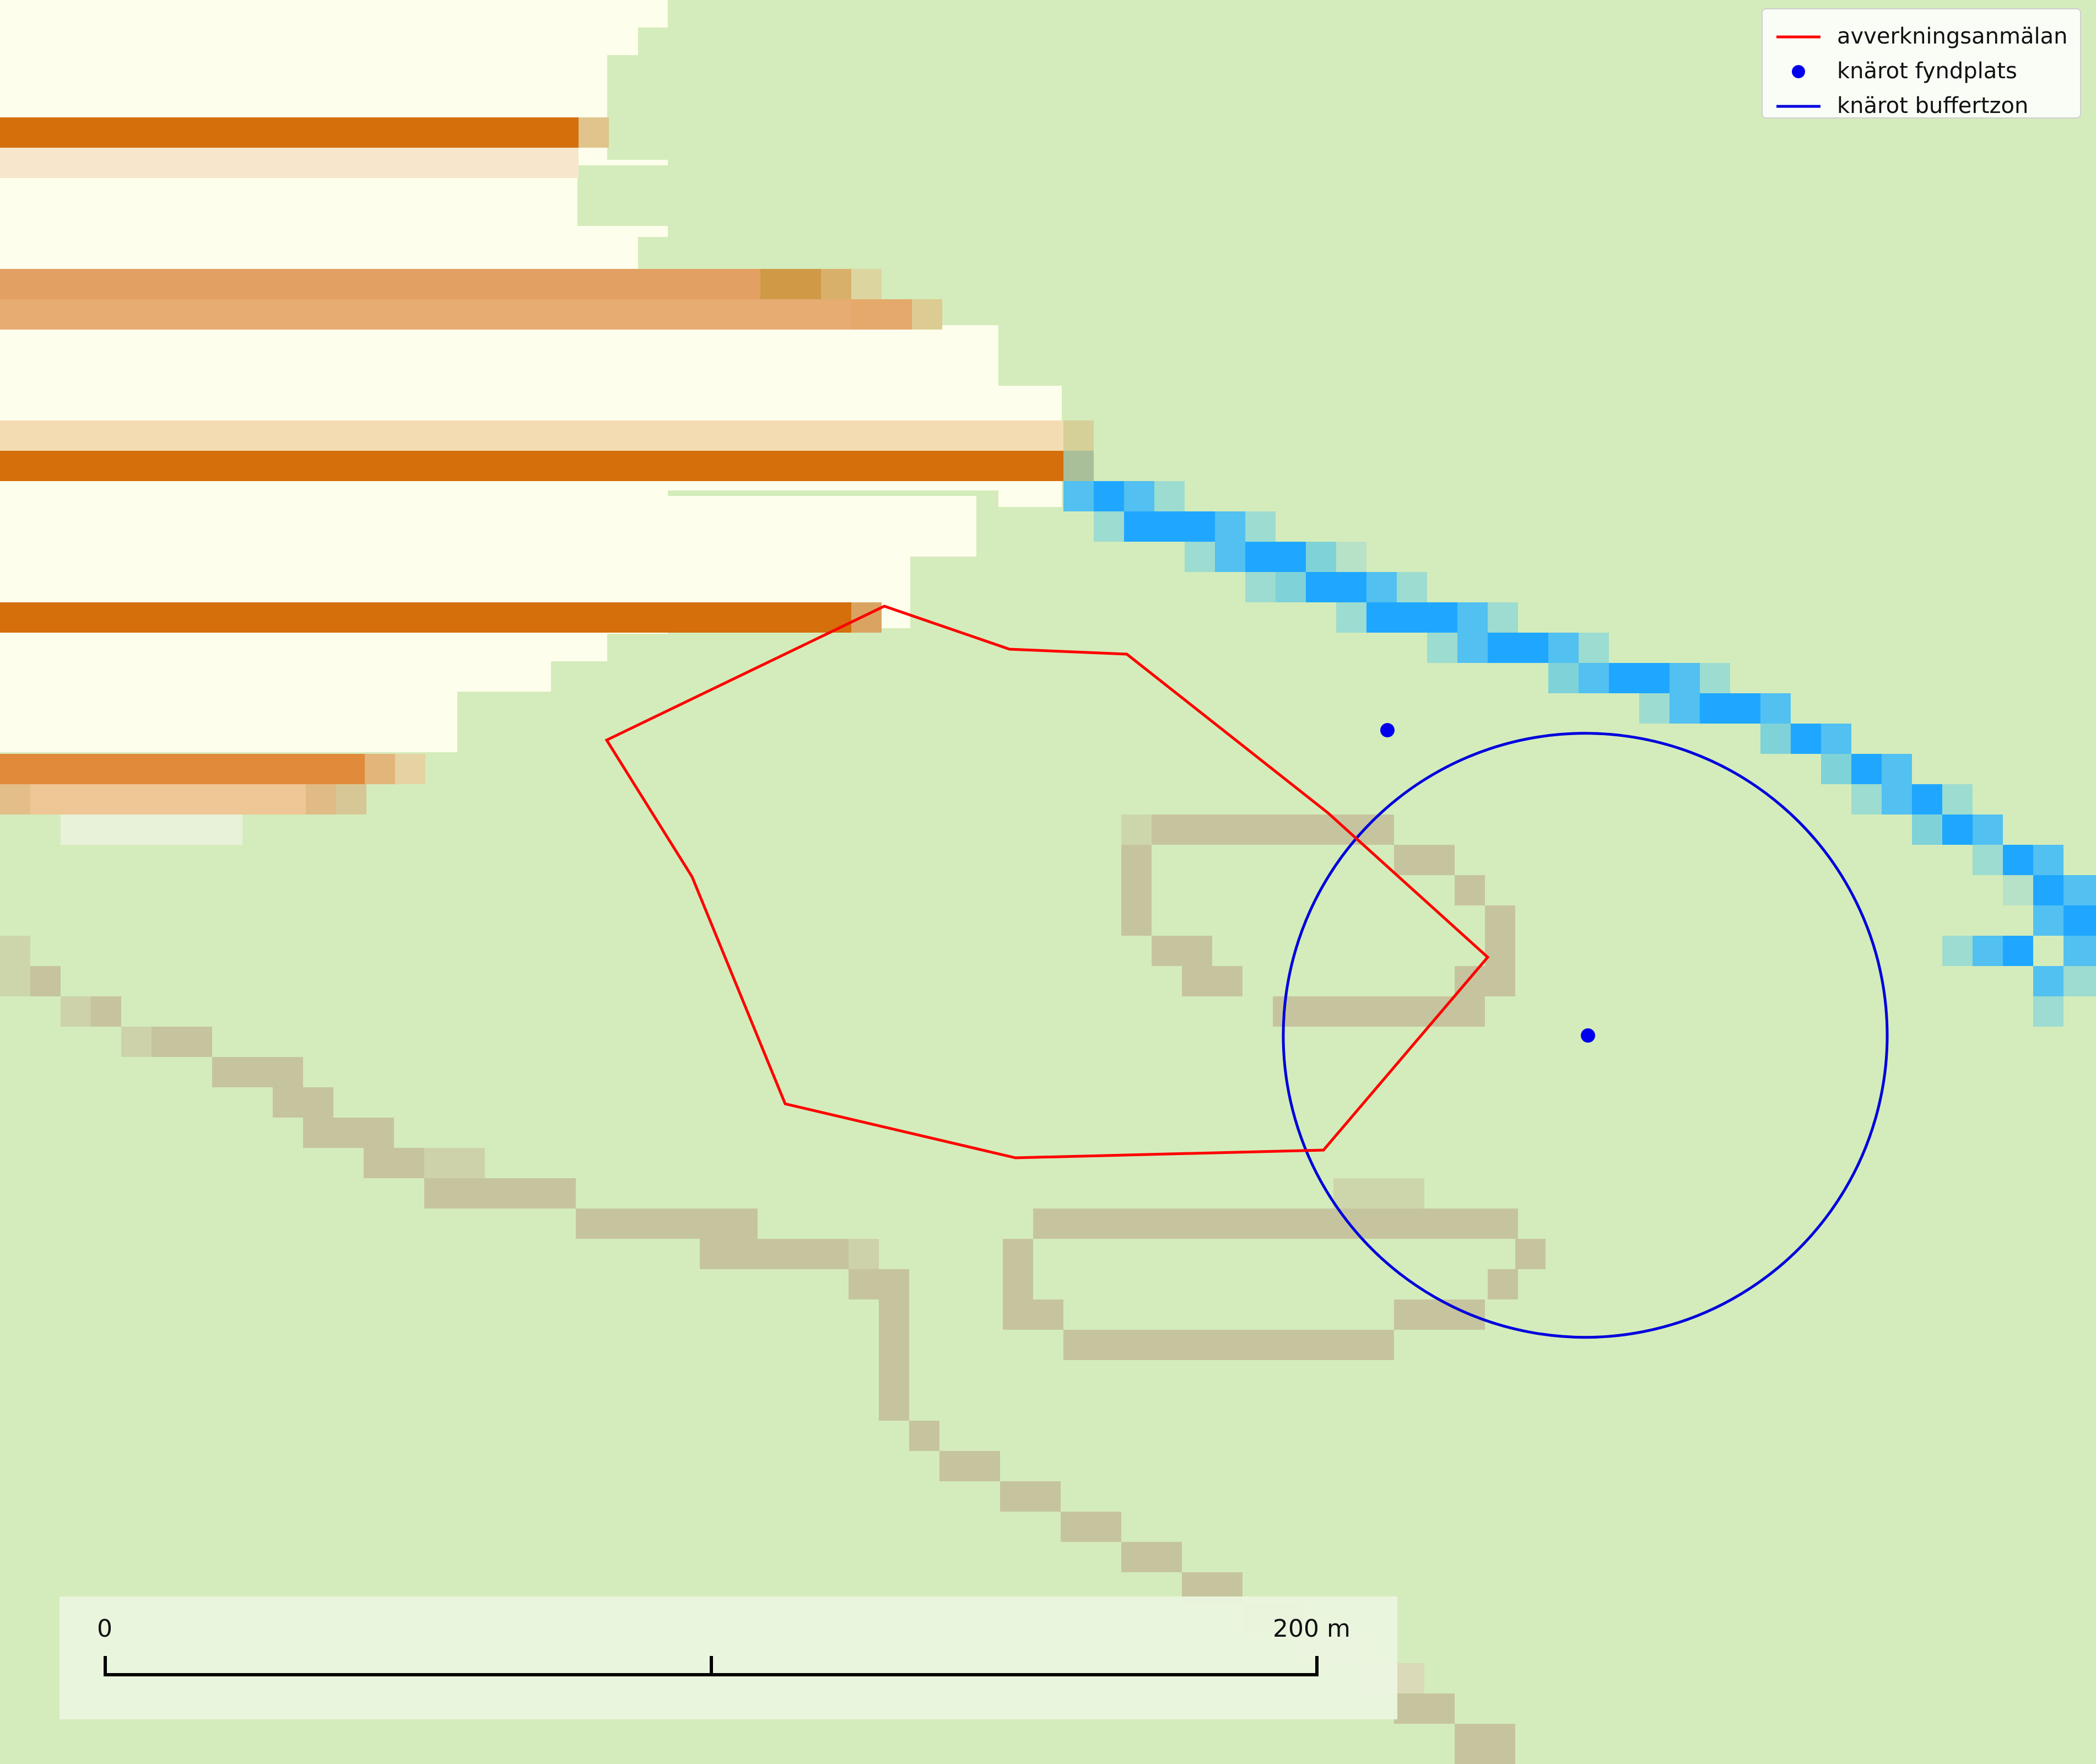 Image resolution: width=2096 pixels, height=1764 pixels. I want to click on blue-line-icon, so click(1798, 106).